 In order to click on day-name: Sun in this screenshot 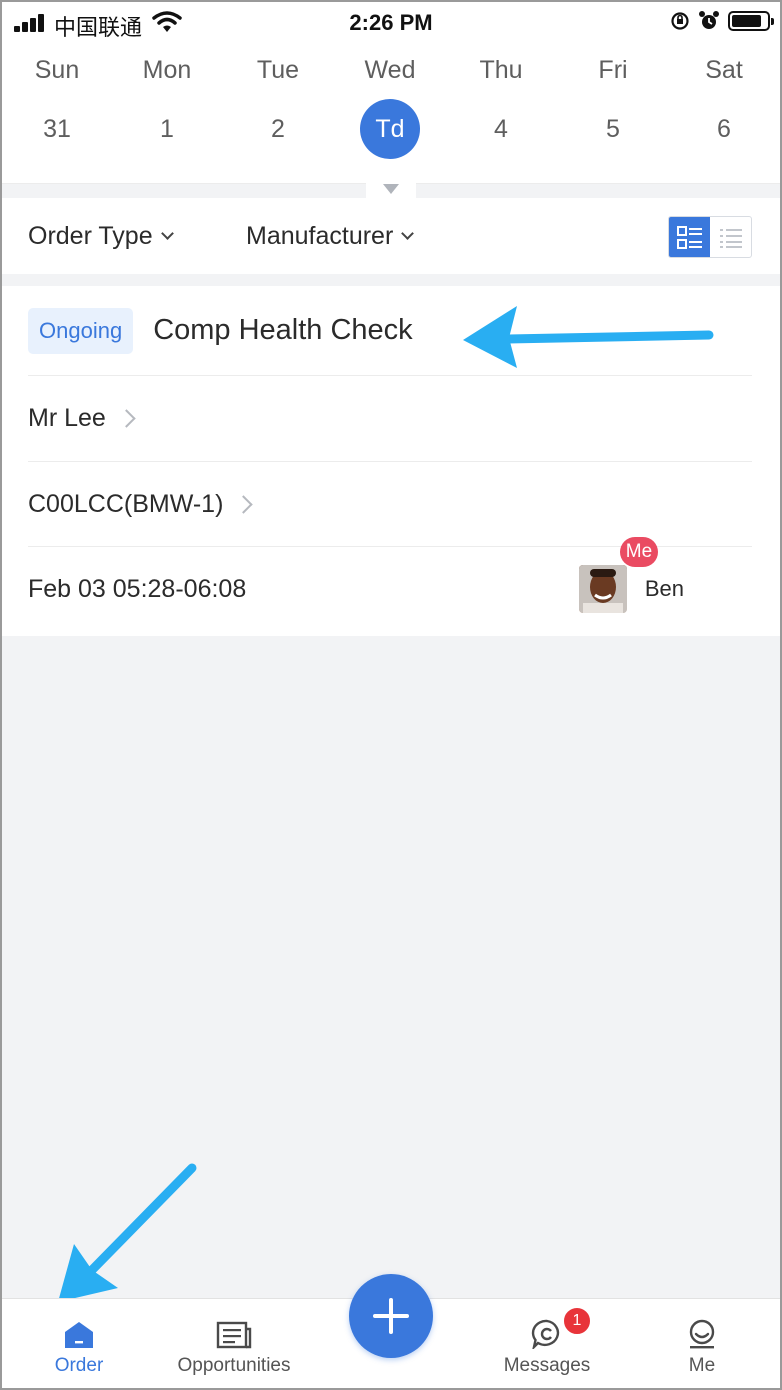, I will do `click(57, 70)`.